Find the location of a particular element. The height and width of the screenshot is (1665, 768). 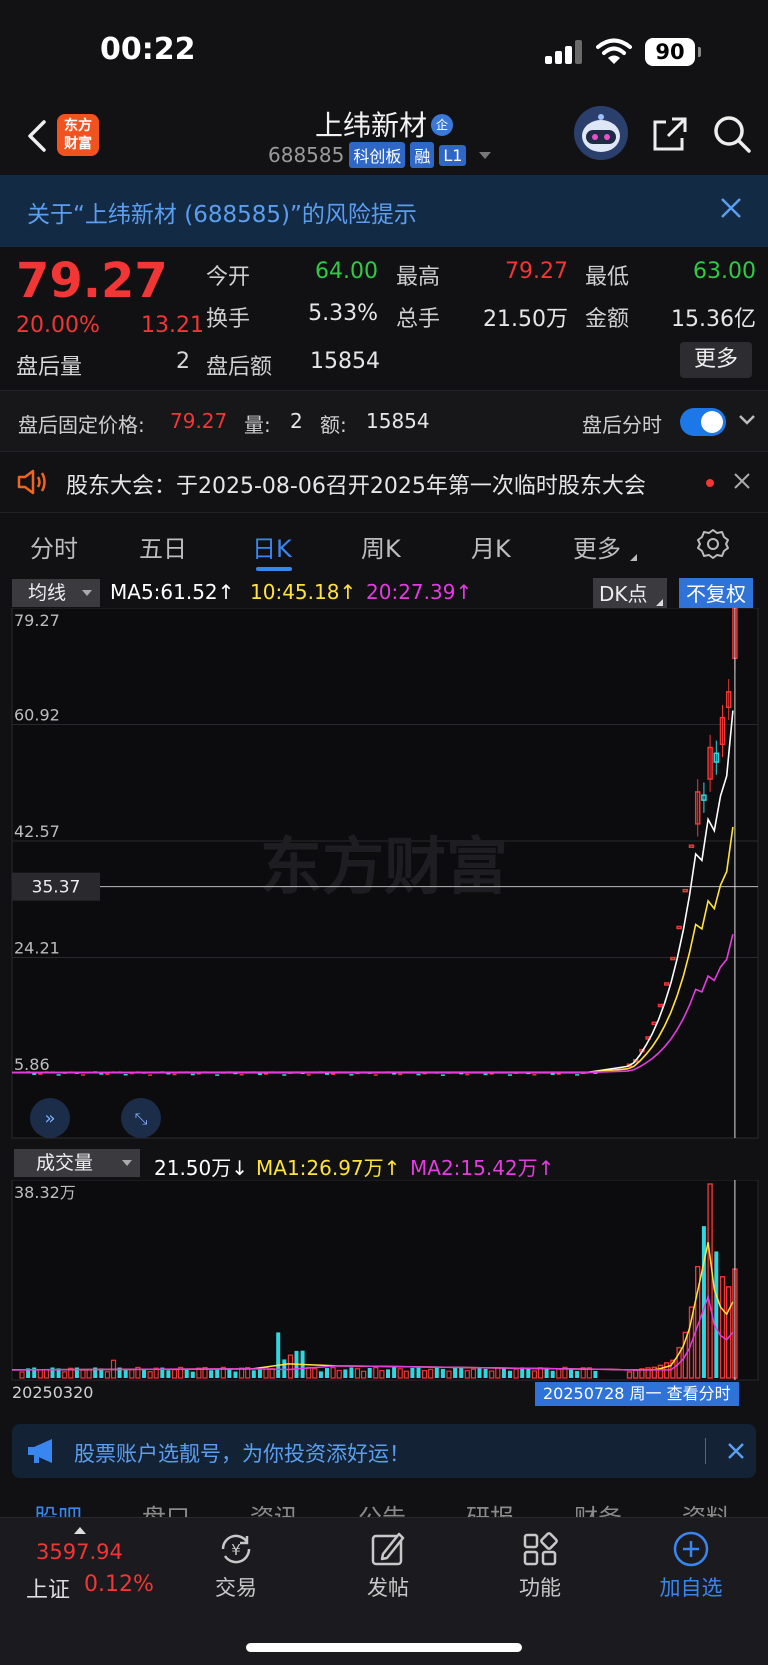

announcement-bar: 股东大会：于2025-08-06召开2025年第一次临时股东大会 is located at coordinates (384, 482).